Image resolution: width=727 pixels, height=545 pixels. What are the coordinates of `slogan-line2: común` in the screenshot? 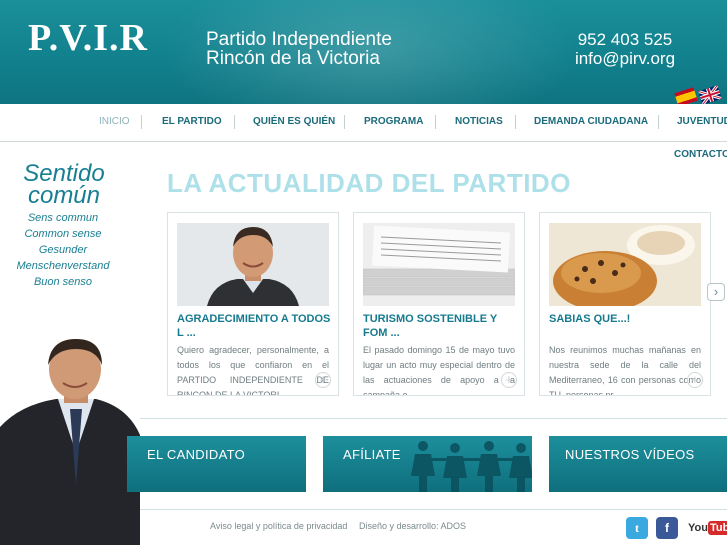 It's located at (64, 195).